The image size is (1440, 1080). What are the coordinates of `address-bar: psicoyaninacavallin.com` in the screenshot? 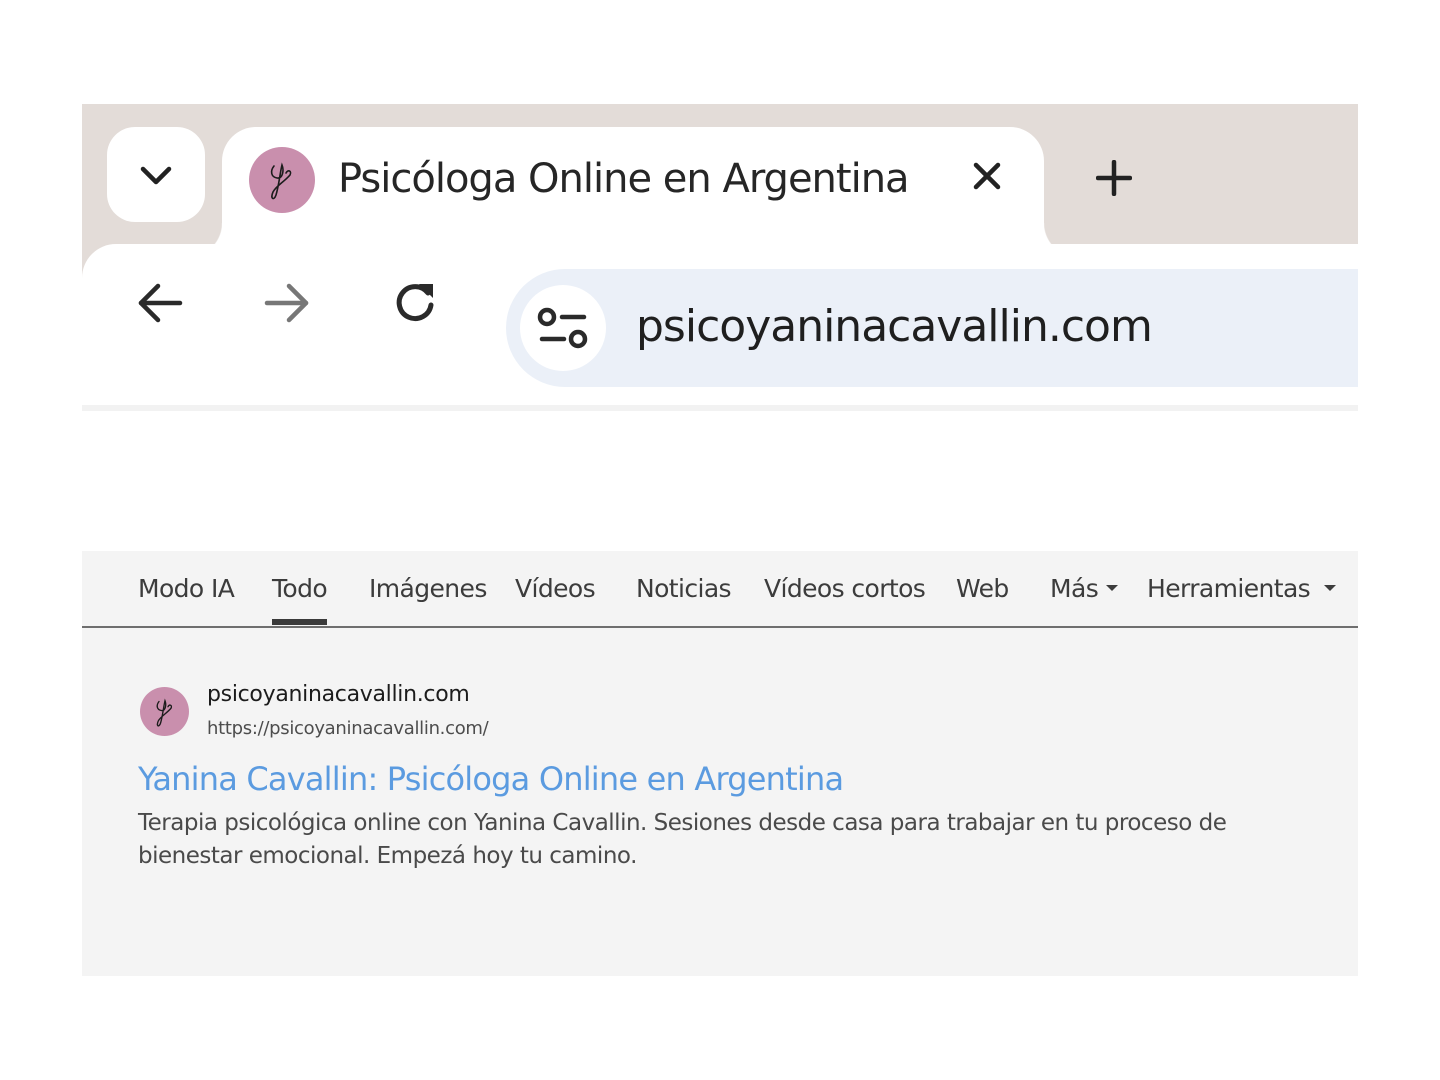 It's located at (932, 328).